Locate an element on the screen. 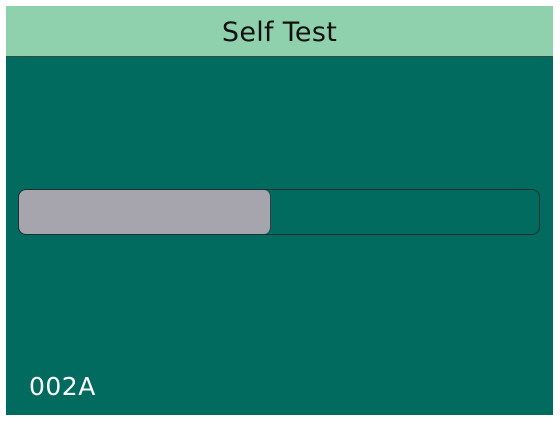 The width and height of the screenshot is (560, 424). progress-bar-fill is located at coordinates (145, 212).